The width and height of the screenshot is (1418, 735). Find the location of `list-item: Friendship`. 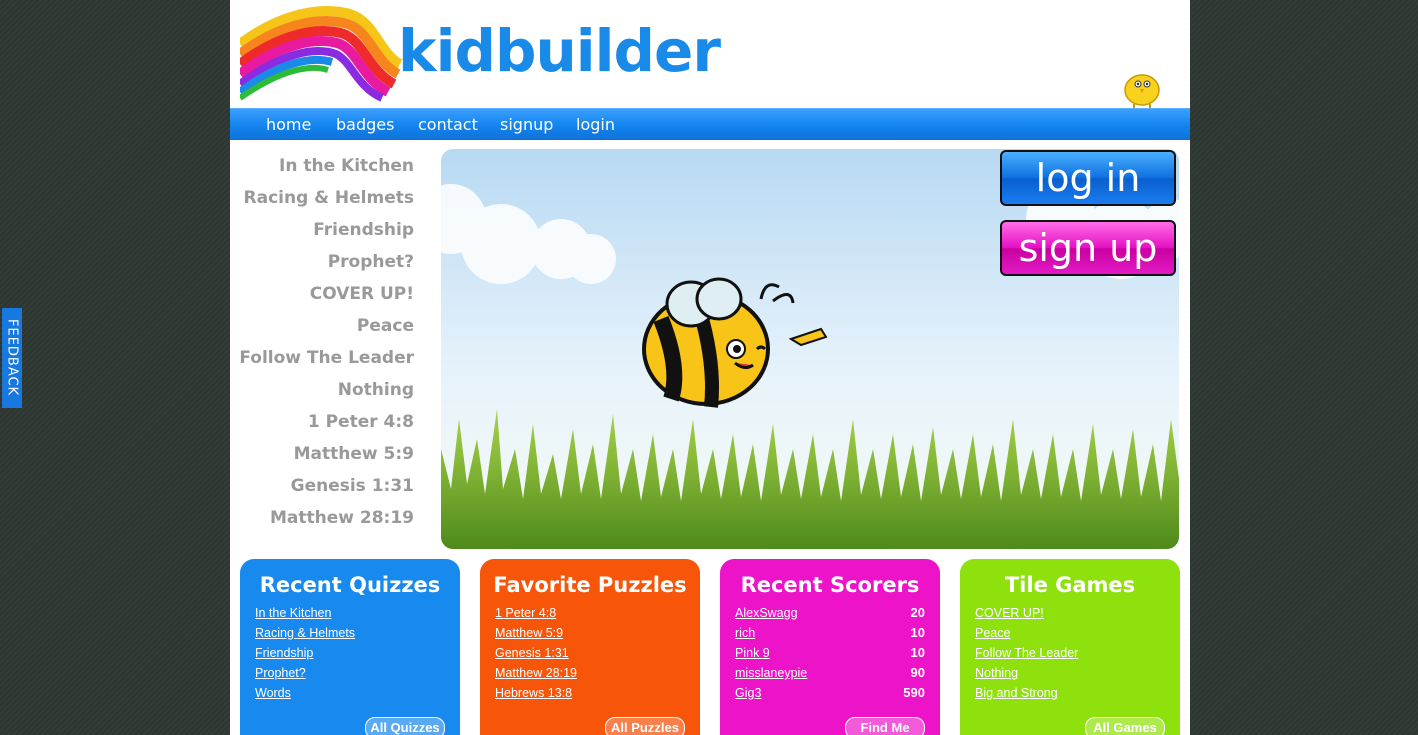

list-item: Friendship is located at coordinates (350, 653).